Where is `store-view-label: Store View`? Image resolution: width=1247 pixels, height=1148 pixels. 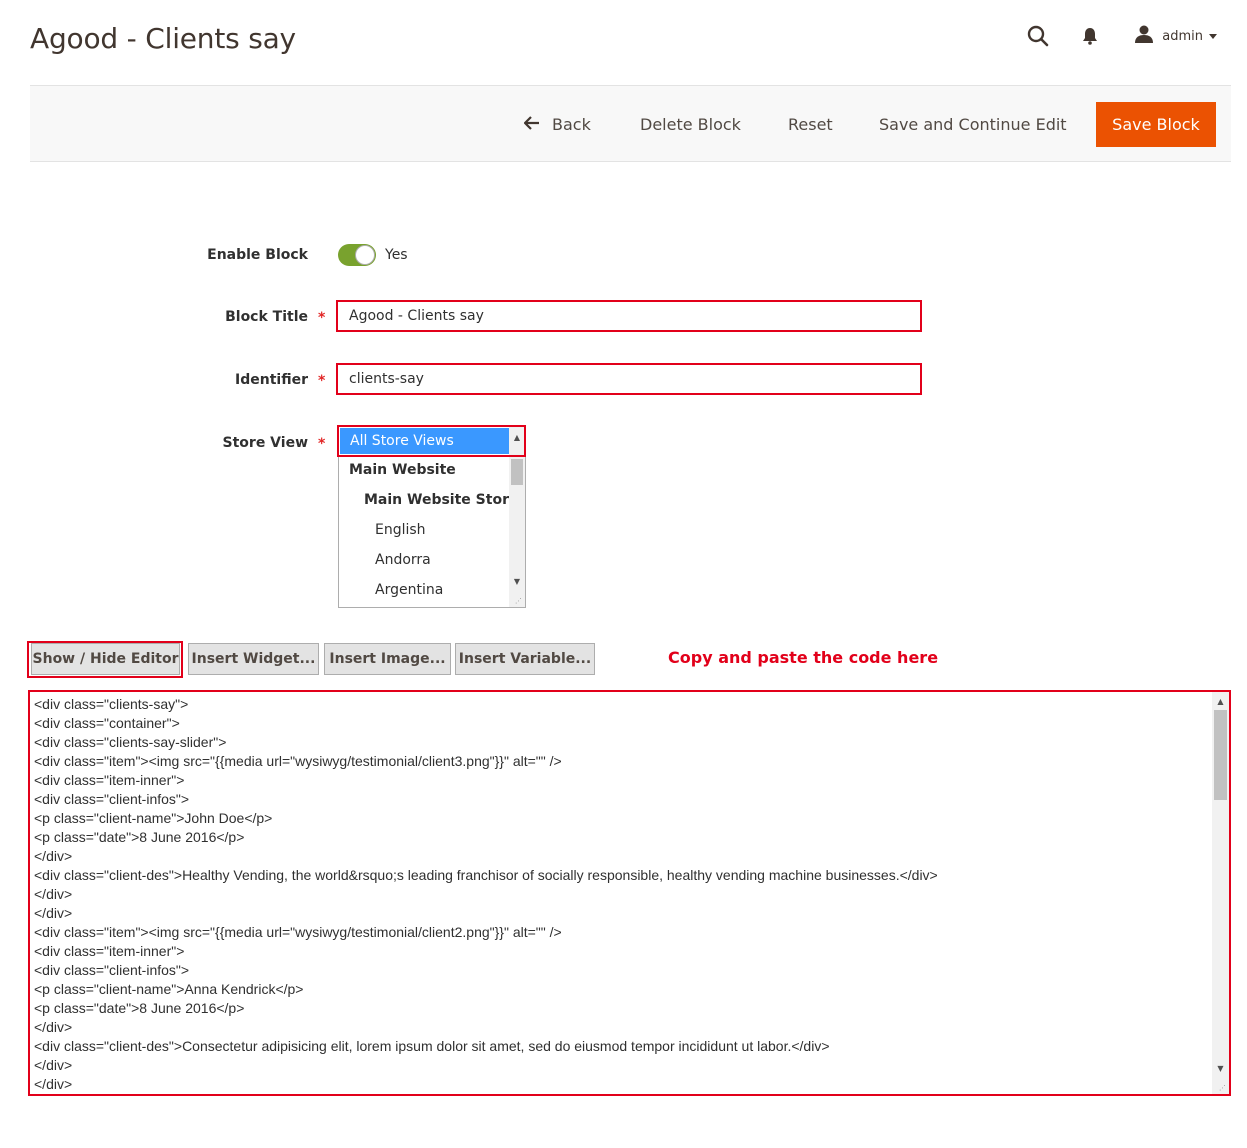 store-view-label: Store View is located at coordinates (265, 443).